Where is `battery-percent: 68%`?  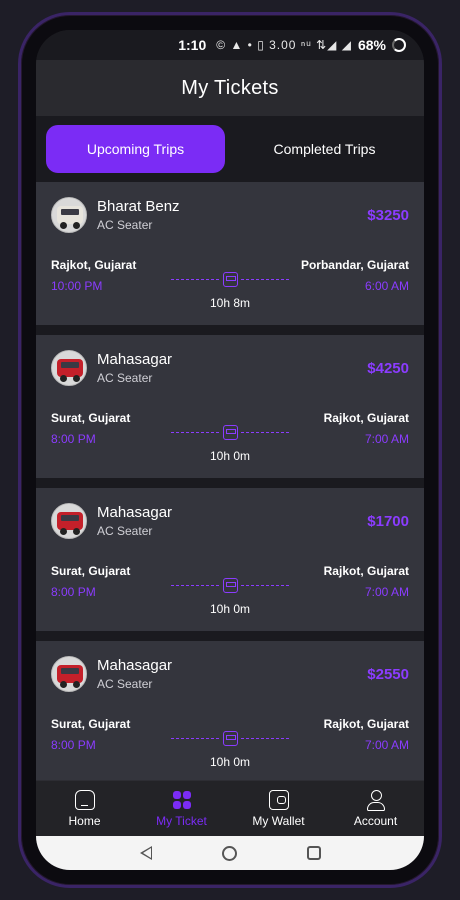
battery-percent: 68% is located at coordinates (371, 45).